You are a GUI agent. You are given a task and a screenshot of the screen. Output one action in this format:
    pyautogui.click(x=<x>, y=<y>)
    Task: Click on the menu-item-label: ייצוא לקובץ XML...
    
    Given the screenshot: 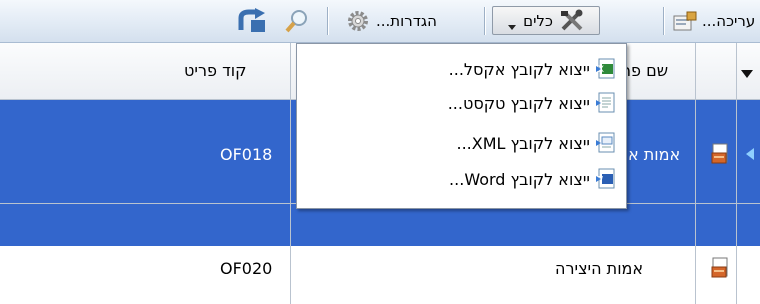 What is the action you would take?
    pyautogui.click(x=523, y=143)
    